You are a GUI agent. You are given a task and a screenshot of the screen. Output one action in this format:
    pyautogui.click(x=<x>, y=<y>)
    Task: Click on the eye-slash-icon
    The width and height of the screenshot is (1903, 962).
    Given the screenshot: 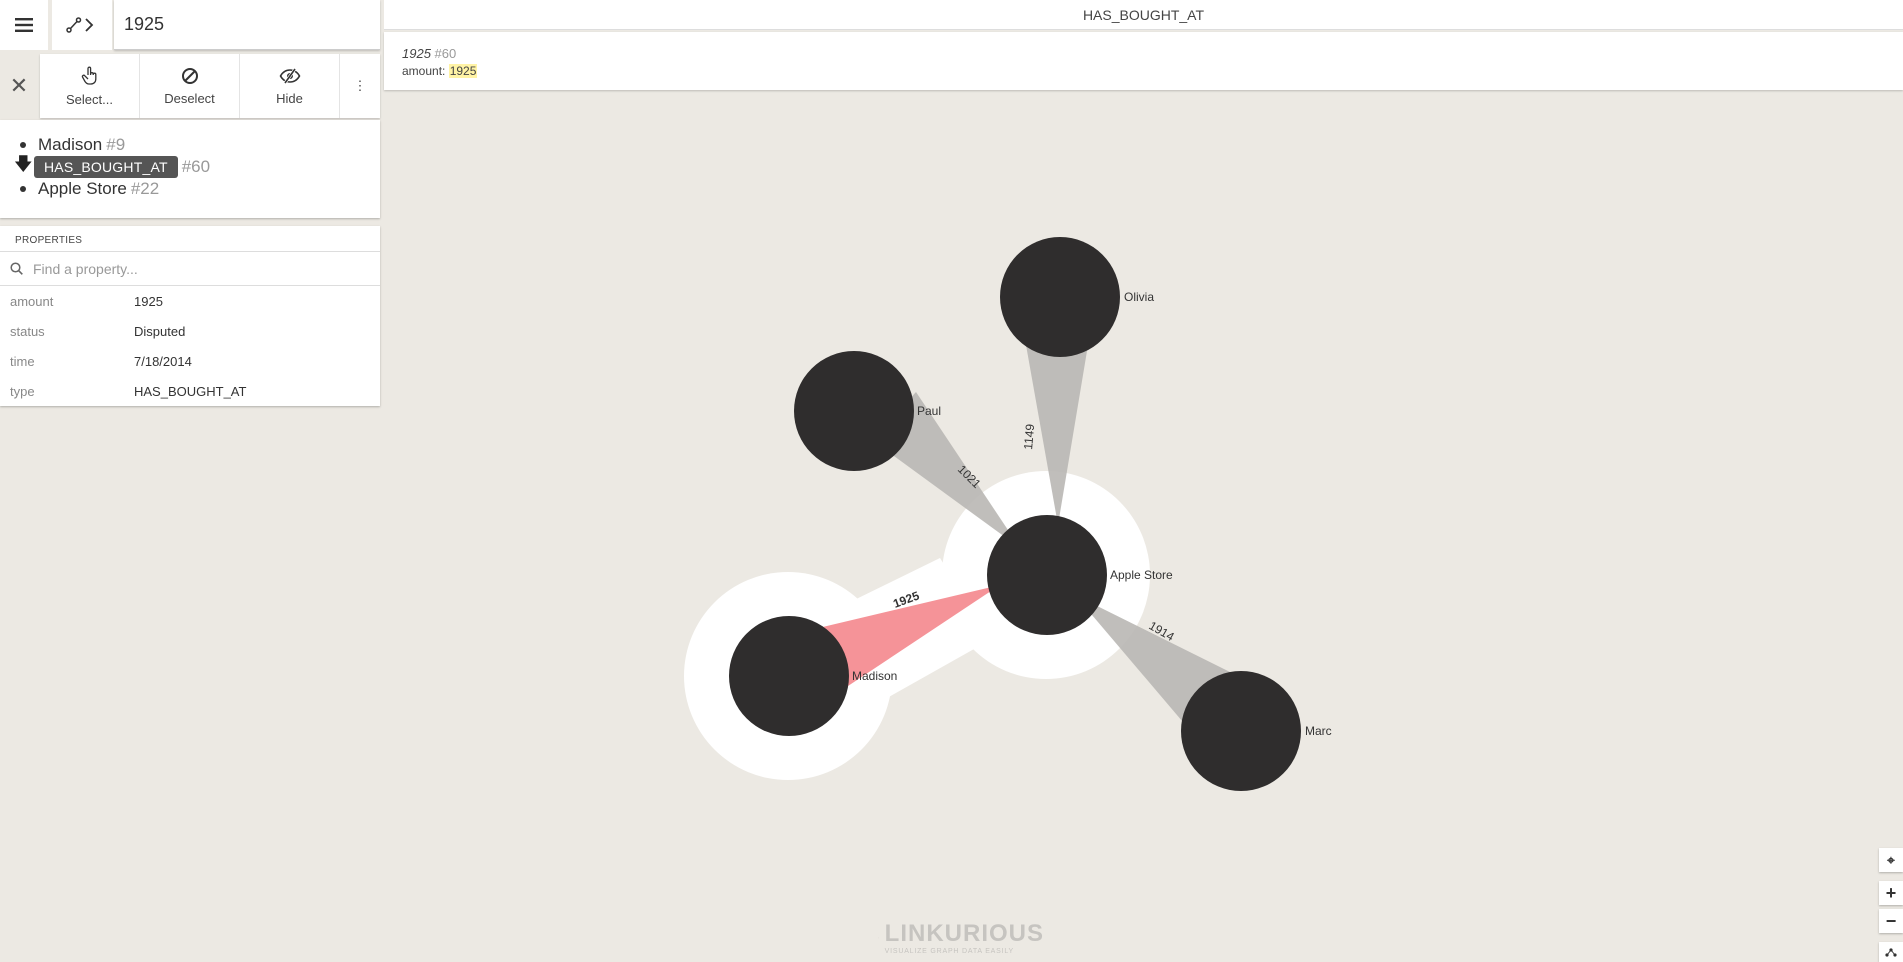 What is the action you would take?
    pyautogui.click(x=289, y=75)
    